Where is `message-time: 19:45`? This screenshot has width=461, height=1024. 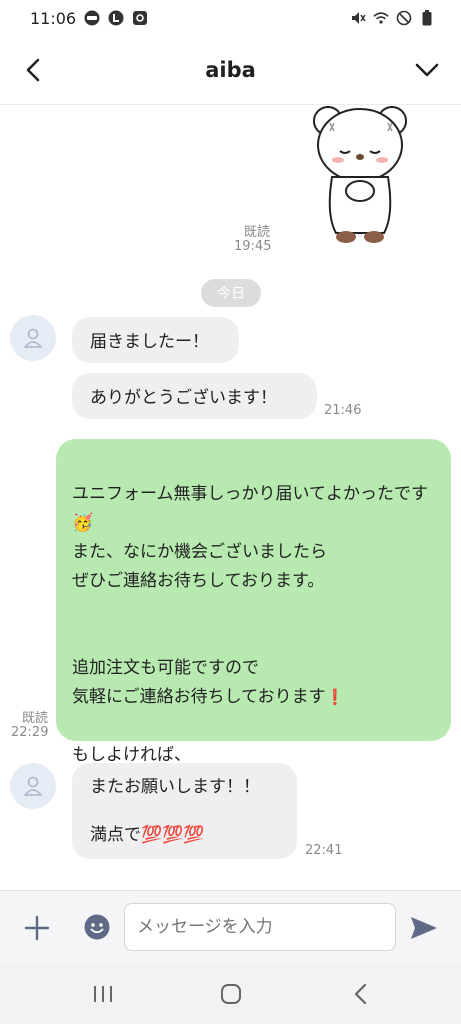
message-time: 19:45 is located at coordinates (253, 246).